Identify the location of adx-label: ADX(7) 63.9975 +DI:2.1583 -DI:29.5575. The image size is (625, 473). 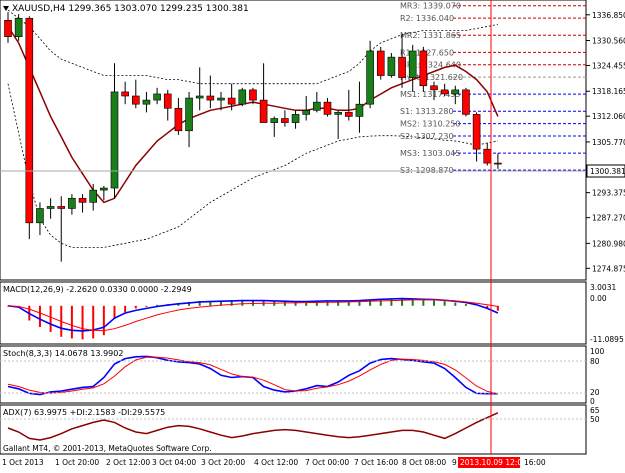
(84, 412).